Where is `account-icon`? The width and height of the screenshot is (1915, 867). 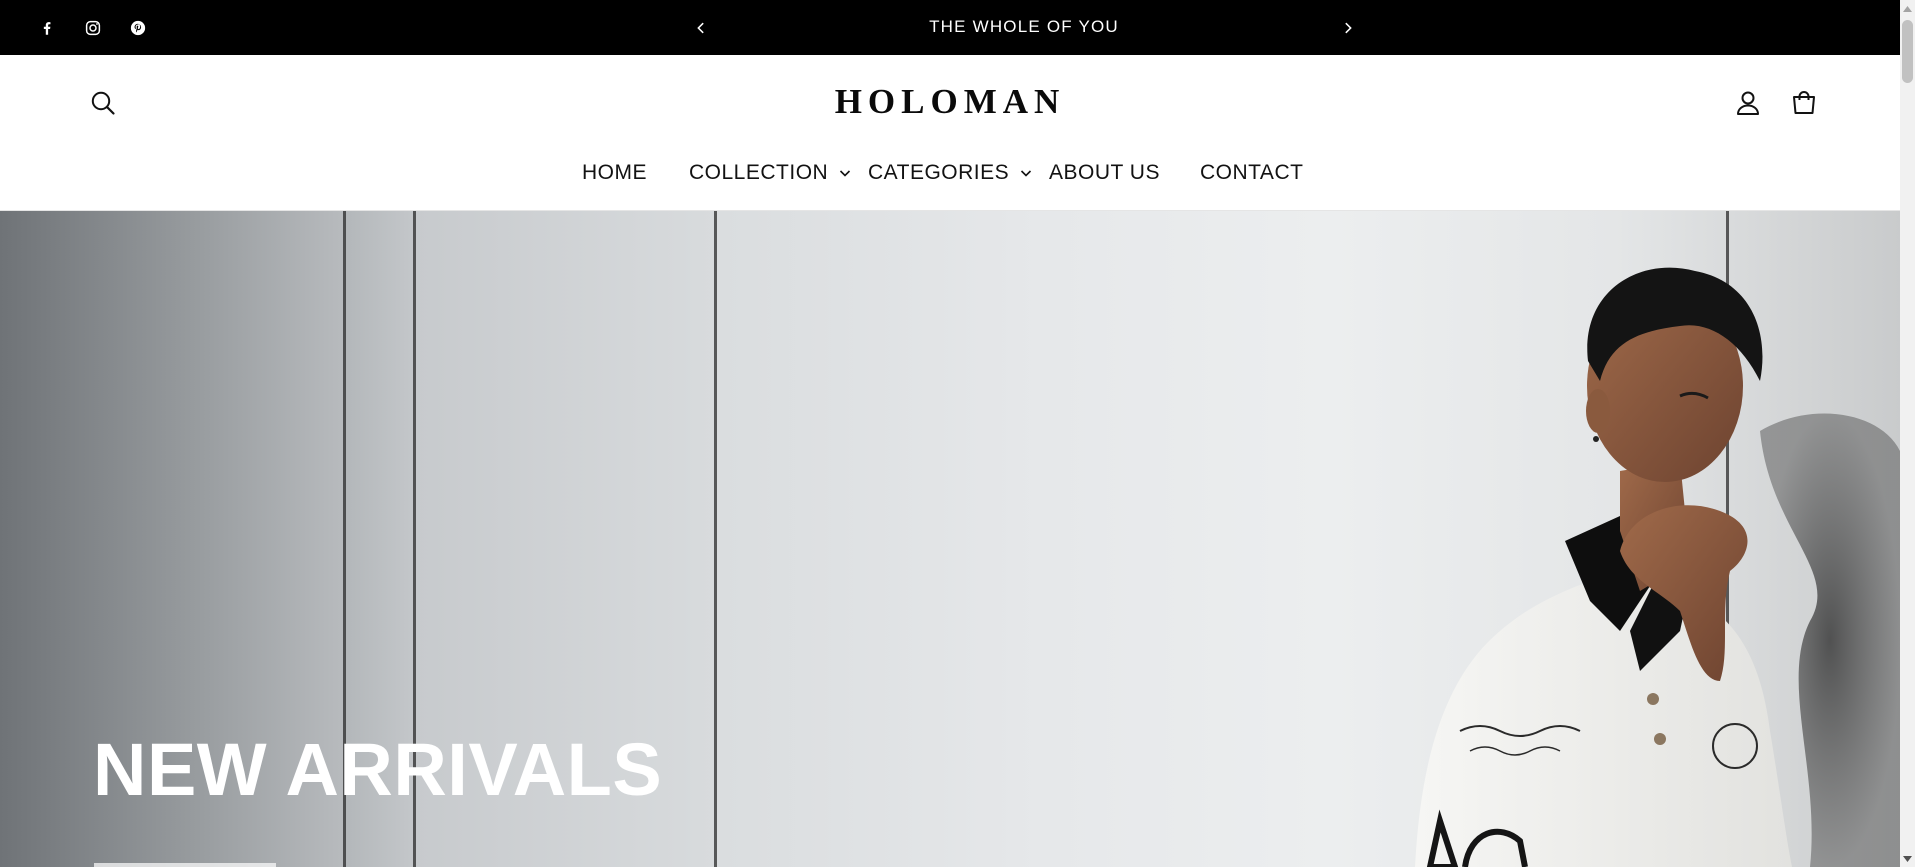 account-icon is located at coordinates (1748, 103).